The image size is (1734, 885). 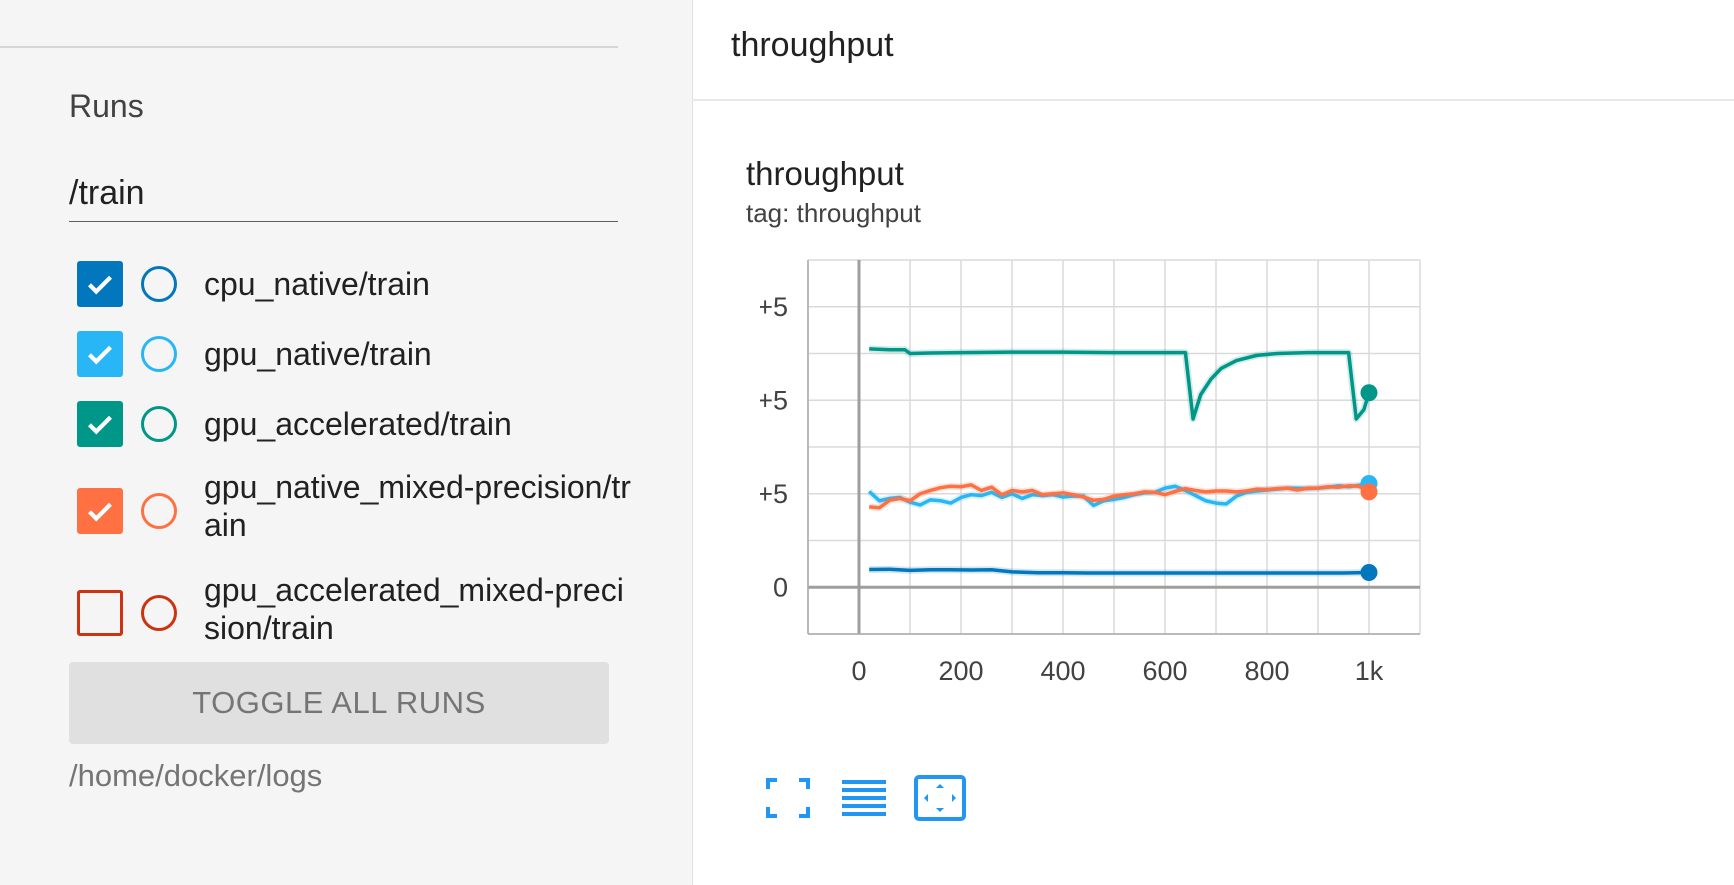 I want to click on fit-domain-icon, so click(x=940, y=798).